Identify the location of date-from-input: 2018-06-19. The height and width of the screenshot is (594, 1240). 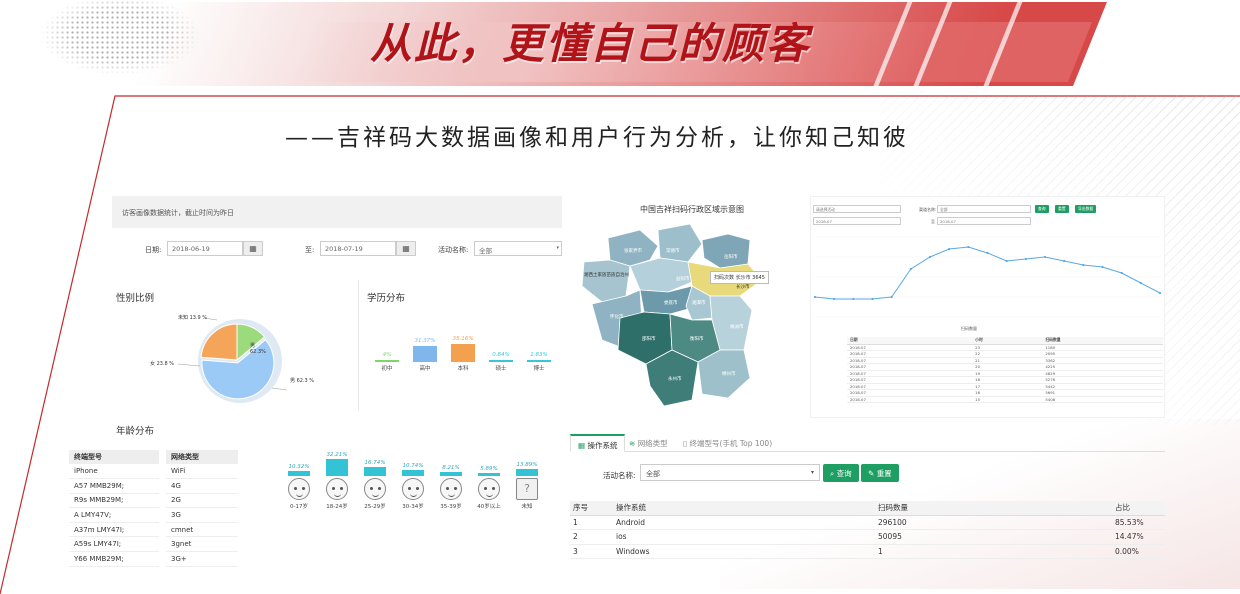
(205, 248).